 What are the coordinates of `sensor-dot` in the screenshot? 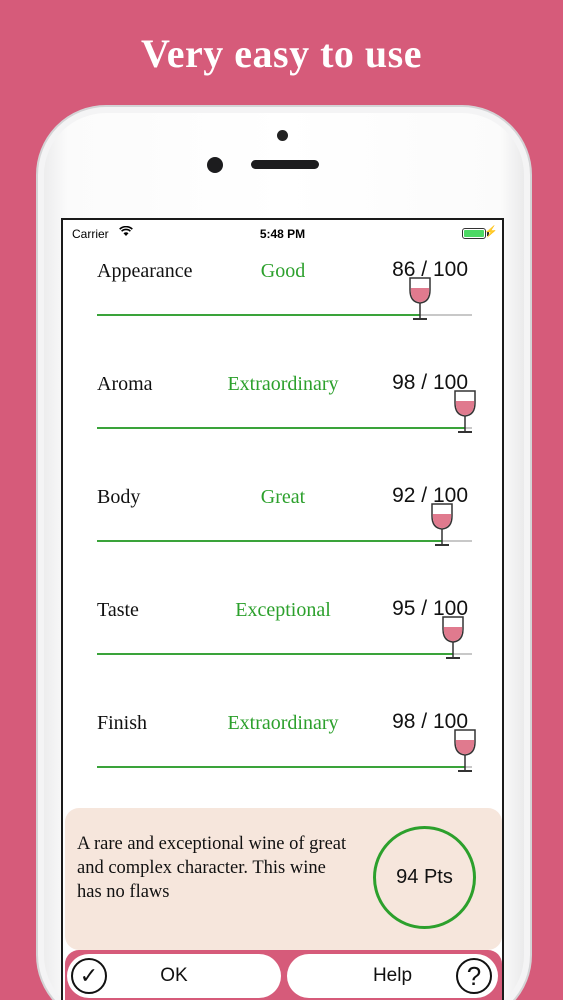 It's located at (282, 135).